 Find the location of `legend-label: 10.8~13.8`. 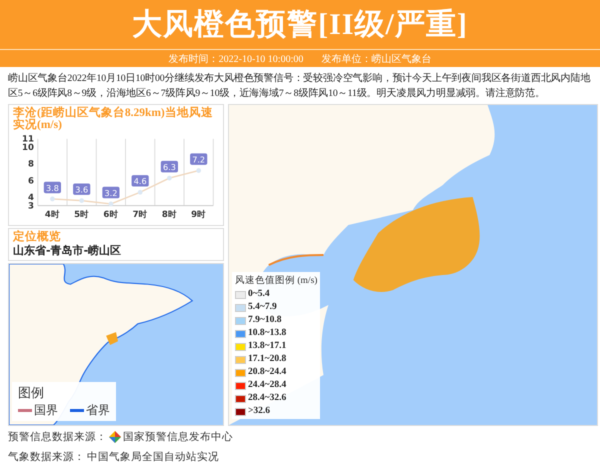

legend-label: 10.8~13.8 is located at coordinates (267, 333).